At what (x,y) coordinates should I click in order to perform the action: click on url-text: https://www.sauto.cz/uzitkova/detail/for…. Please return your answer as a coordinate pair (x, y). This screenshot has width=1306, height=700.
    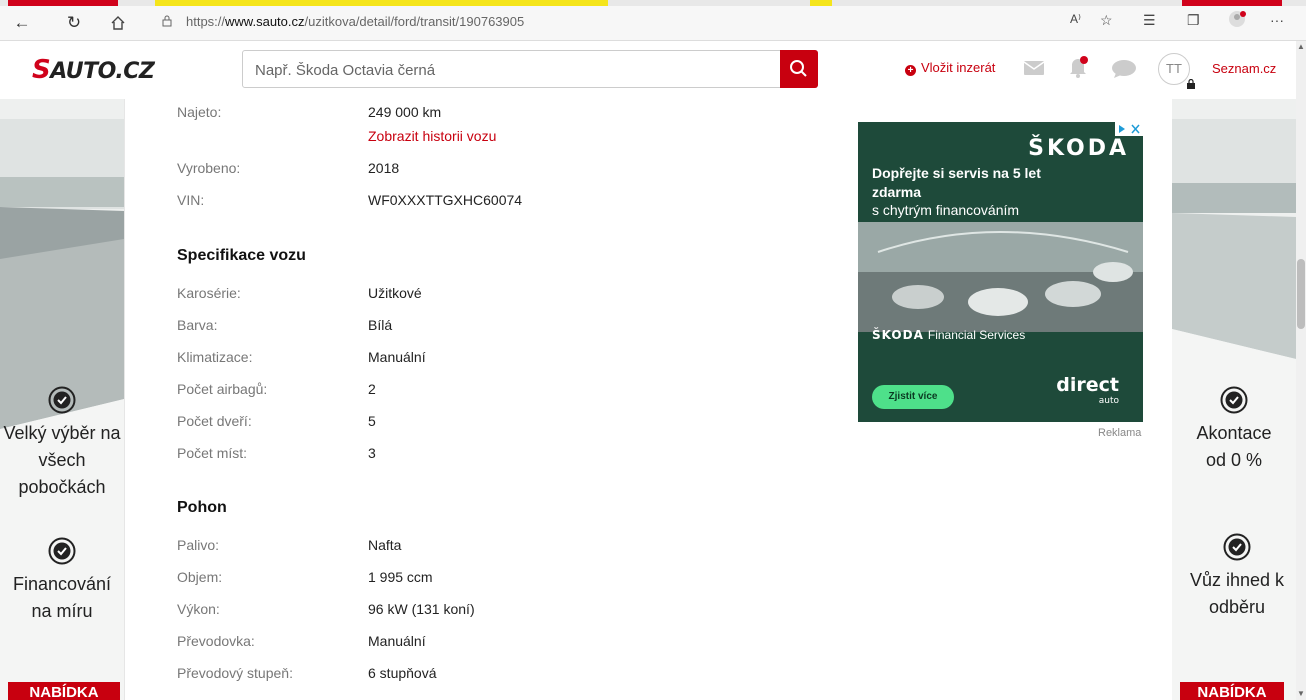
    Looking at the image, I should click on (355, 21).